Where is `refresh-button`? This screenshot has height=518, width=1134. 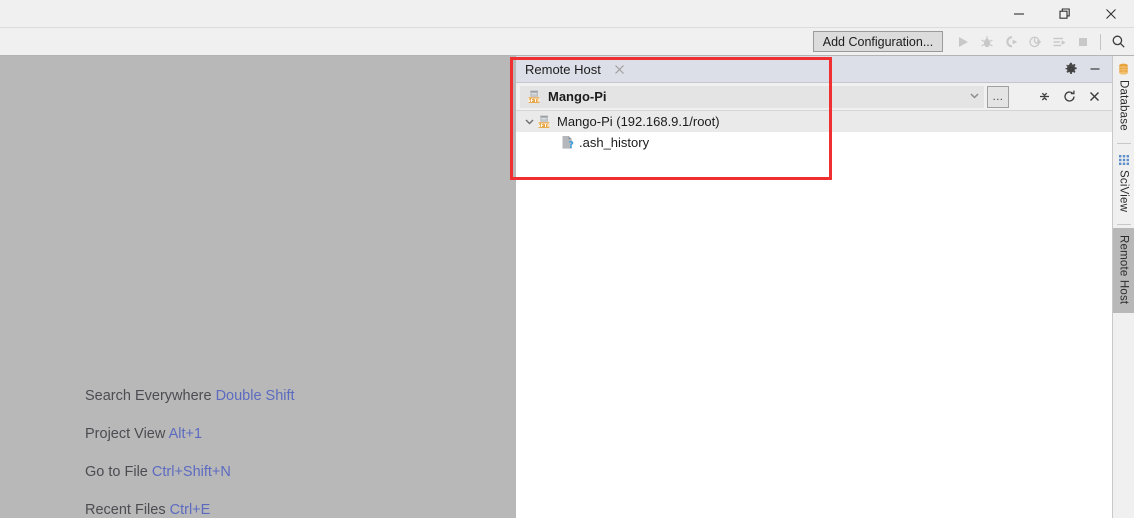
refresh-button is located at coordinates (1069, 97).